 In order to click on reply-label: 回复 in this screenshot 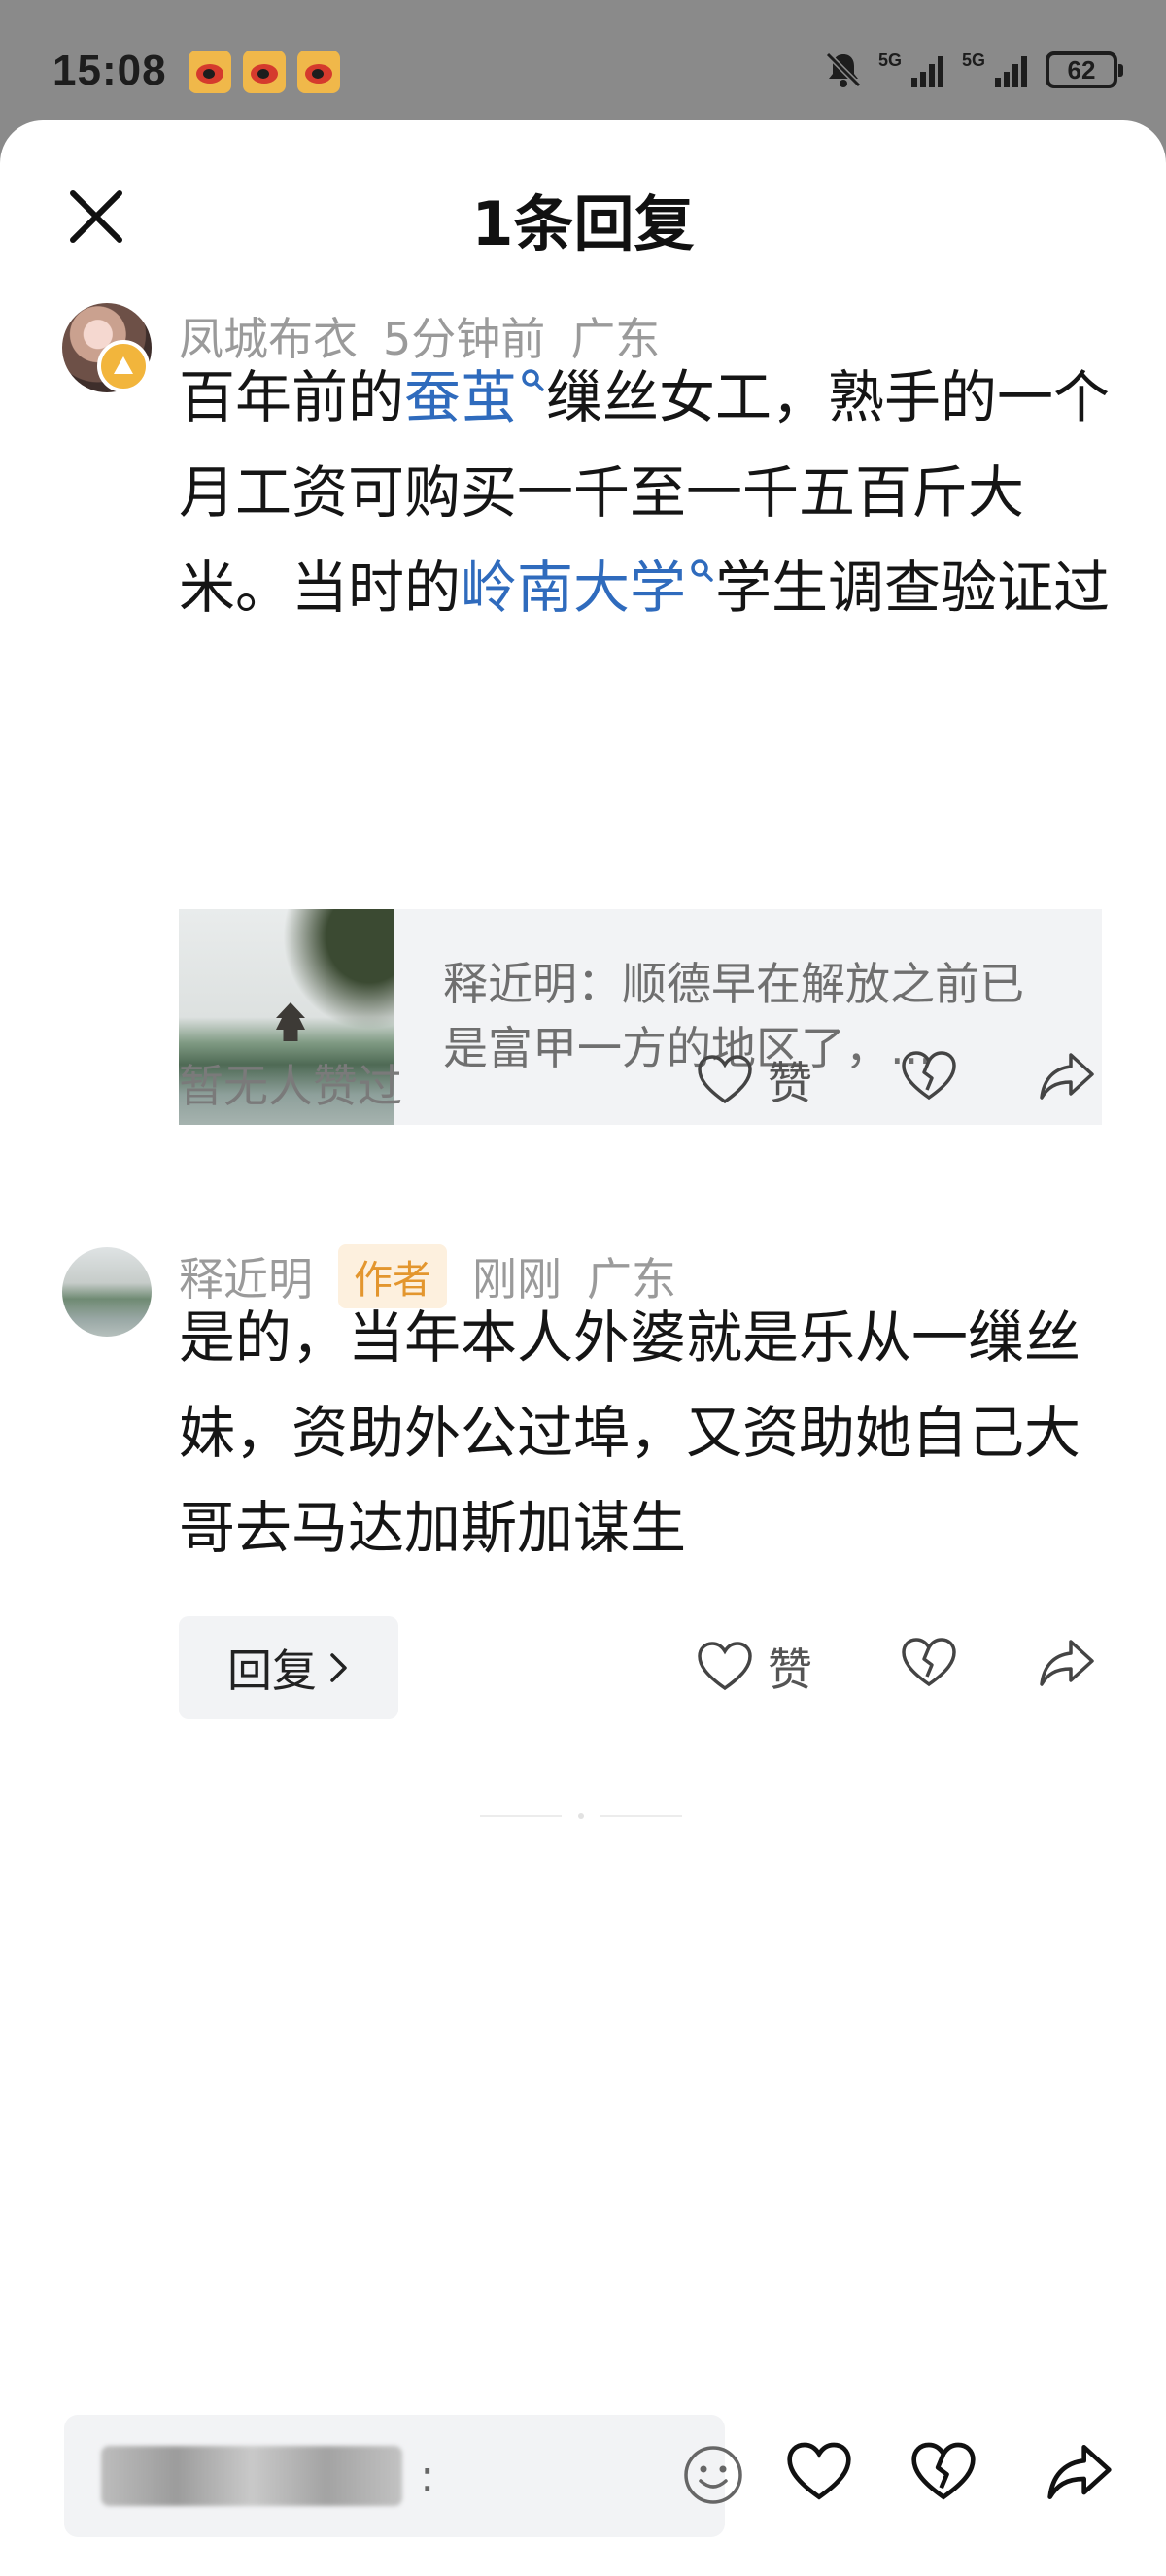, I will do `click(272, 1670)`.